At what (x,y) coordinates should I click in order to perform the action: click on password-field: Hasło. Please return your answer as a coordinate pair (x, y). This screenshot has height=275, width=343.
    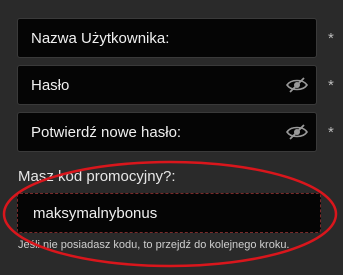
    Looking at the image, I should click on (167, 85).